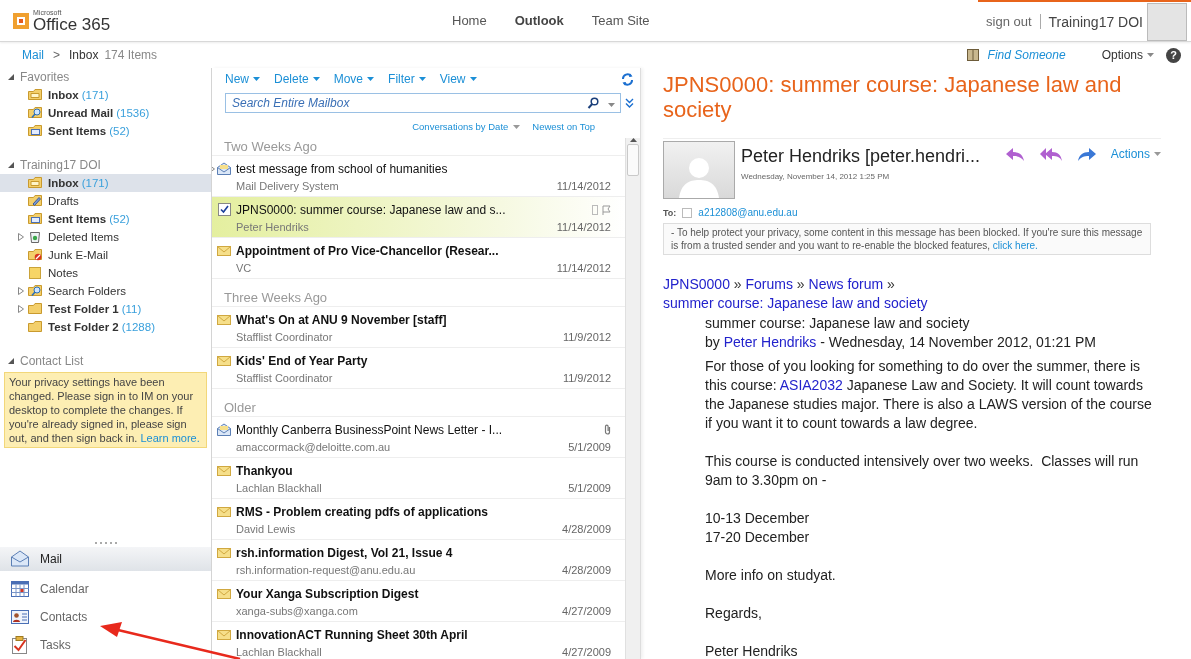  I want to click on search-icon, so click(593, 103).